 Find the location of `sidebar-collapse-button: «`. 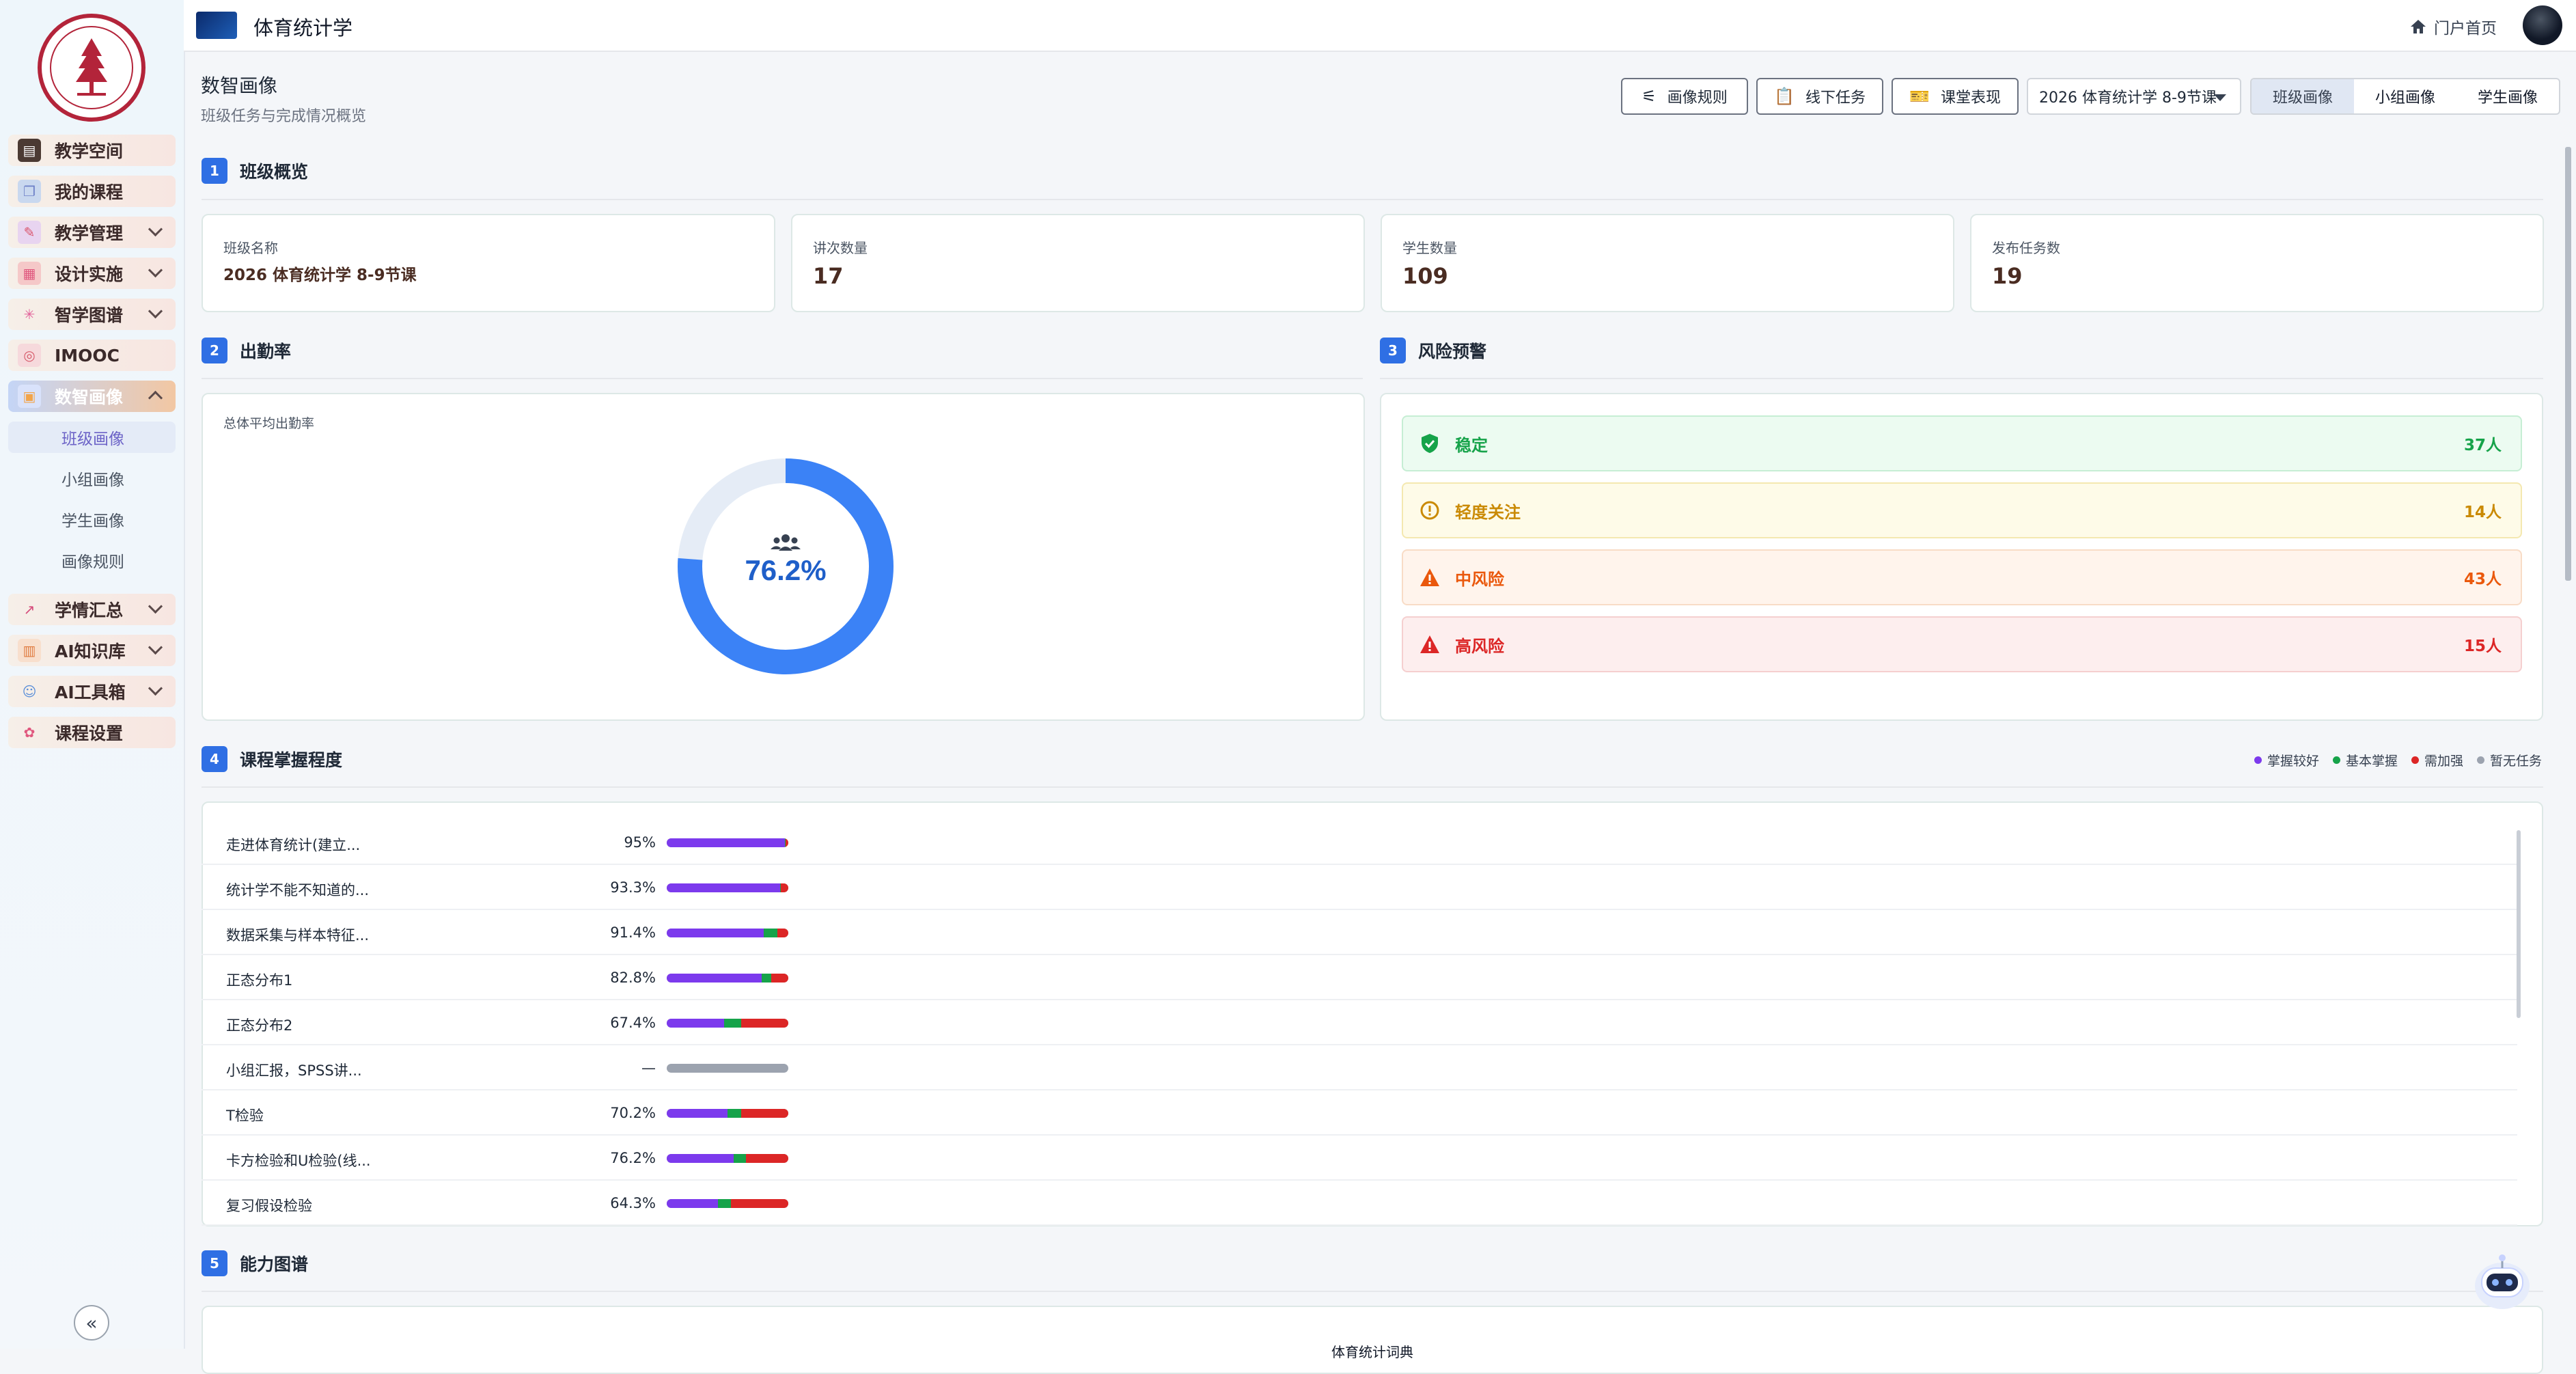

sidebar-collapse-button: « is located at coordinates (91, 1323).